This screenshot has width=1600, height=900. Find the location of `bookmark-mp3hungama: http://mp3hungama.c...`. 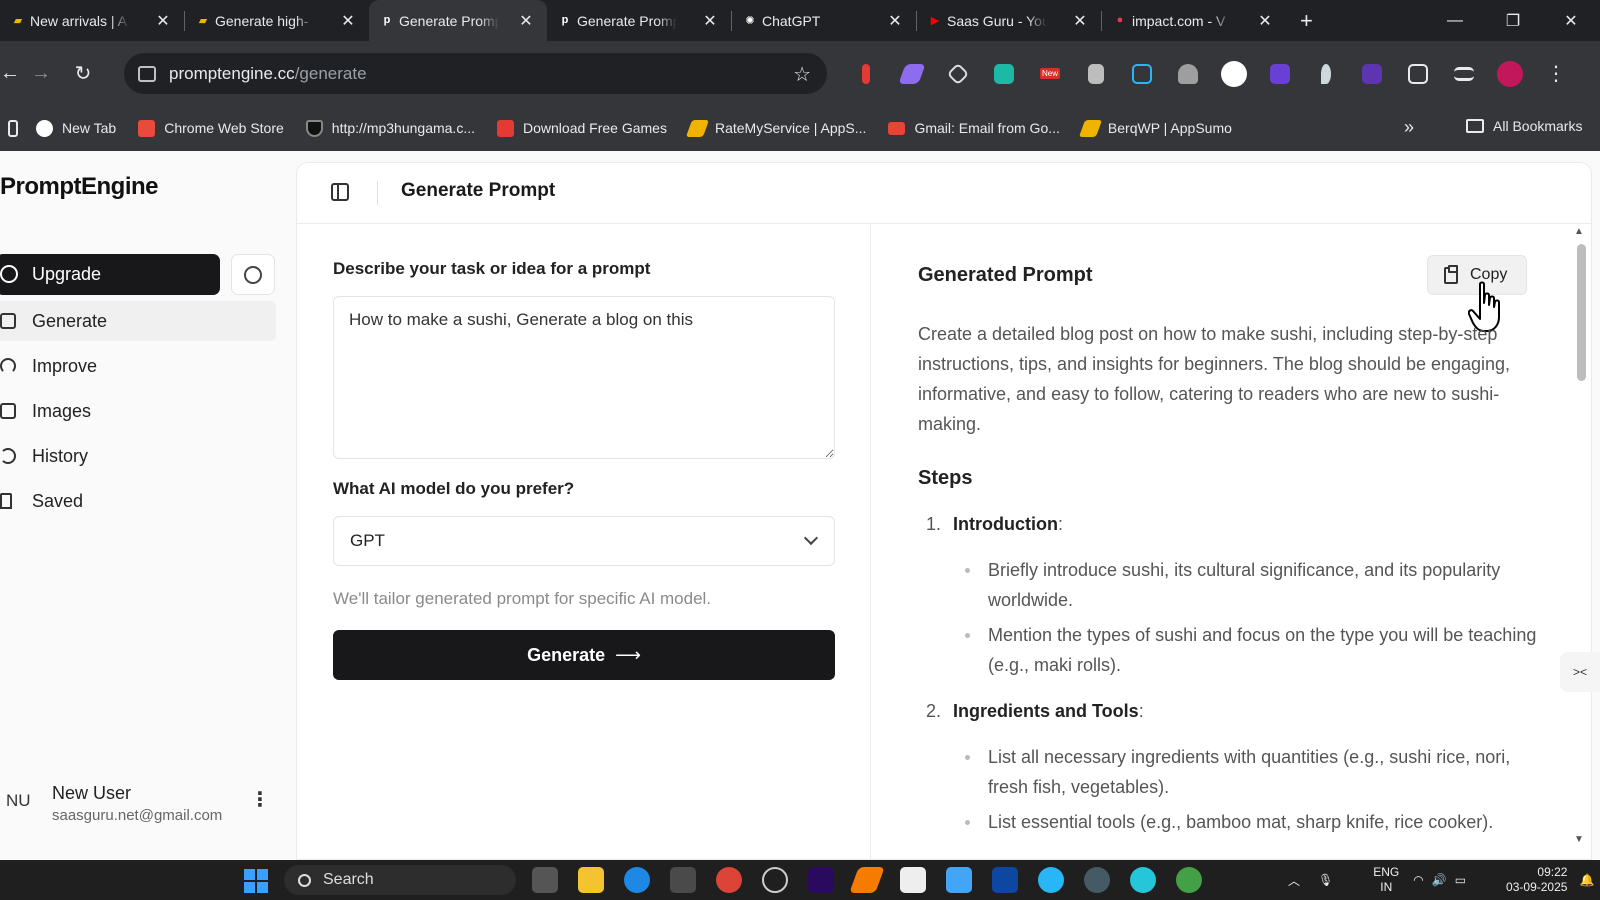

bookmark-mp3hungama: http://mp3hungama.c... is located at coordinates (390, 128).